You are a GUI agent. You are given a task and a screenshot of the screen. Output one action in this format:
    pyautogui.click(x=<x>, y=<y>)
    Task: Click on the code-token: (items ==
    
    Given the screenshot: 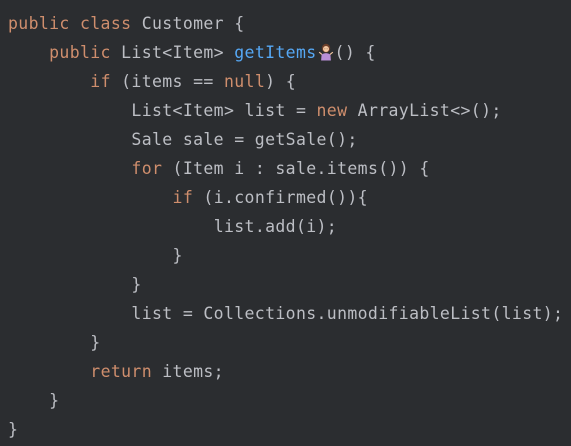 What is the action you would take?
    pyautogui.click(x=167, y=81)
    